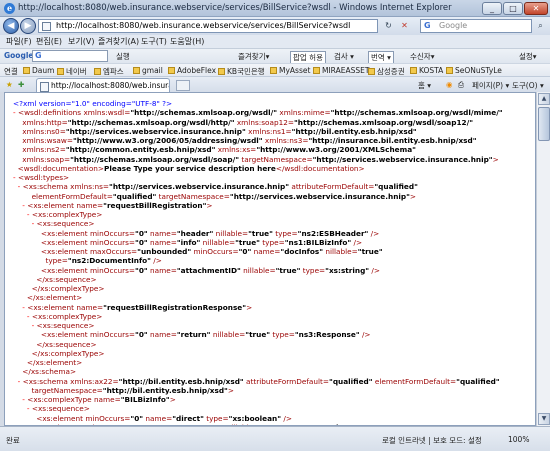  I want to click on xml-line: - <xs:sequence>, so click(258, 325).